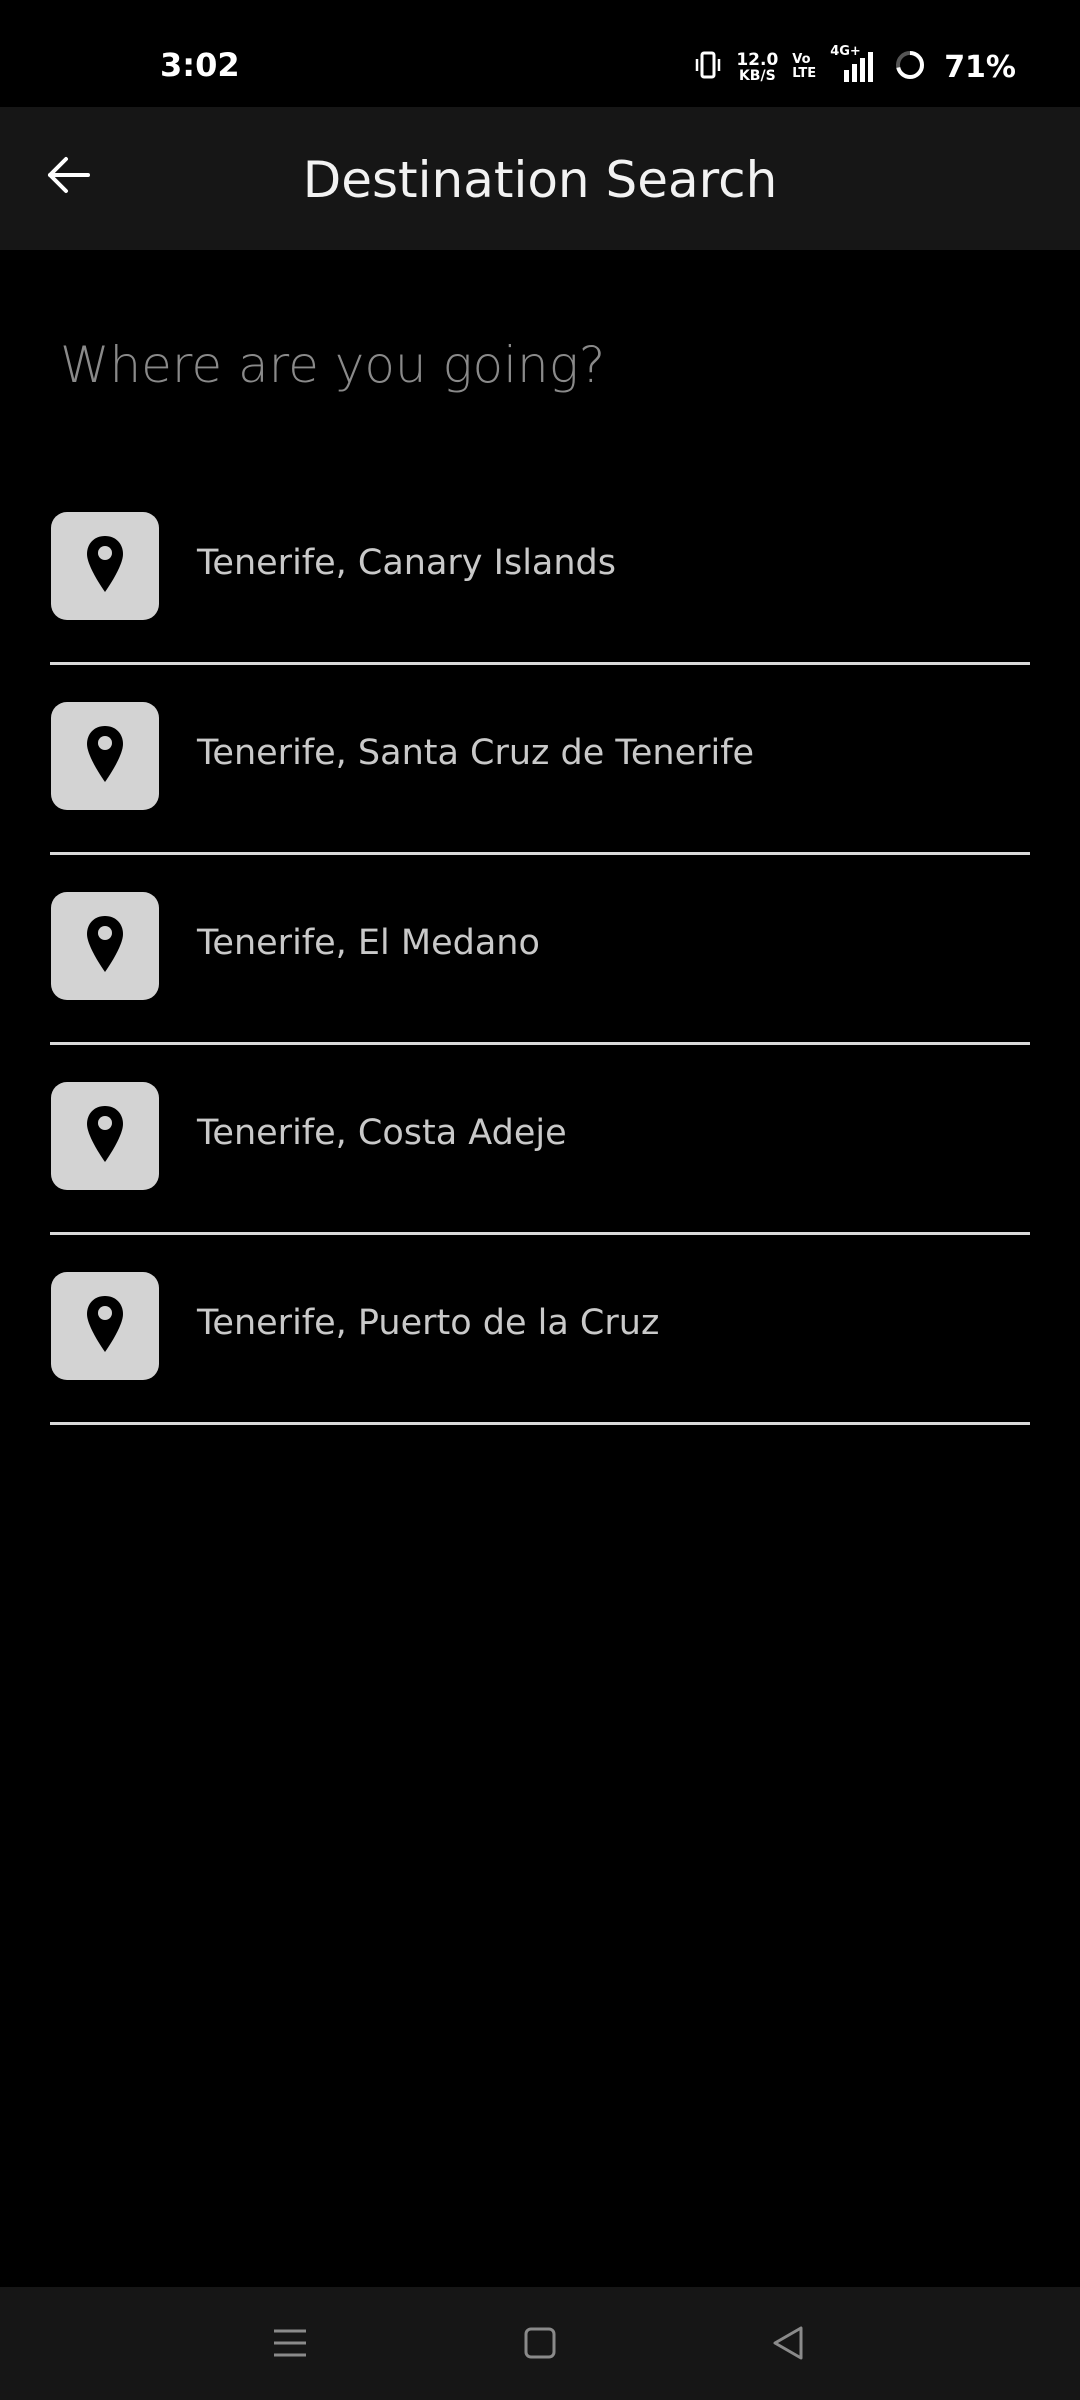 The height and width of the screenshot is (2400, 1080). I want to click on home-button, so click(540, 2345).